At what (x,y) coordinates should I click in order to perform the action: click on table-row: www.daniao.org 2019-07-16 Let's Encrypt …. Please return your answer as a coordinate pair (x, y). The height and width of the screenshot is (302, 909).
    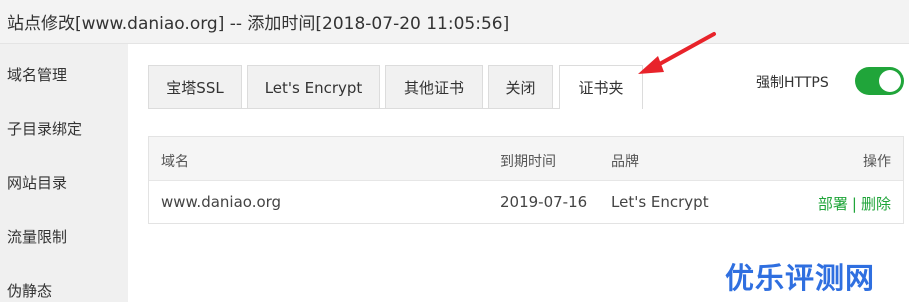
    Looking at the image, I should click on (526, 202).